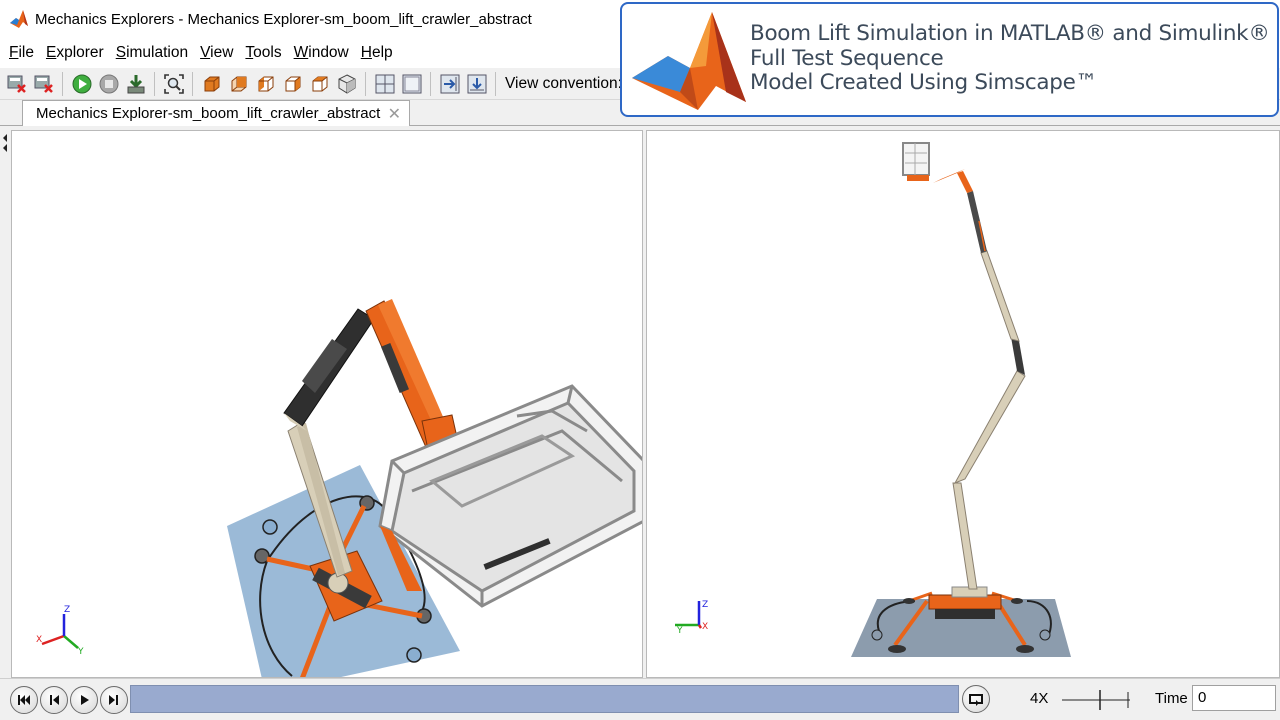  I want to click on time-label: Time, so click(1171, 698).